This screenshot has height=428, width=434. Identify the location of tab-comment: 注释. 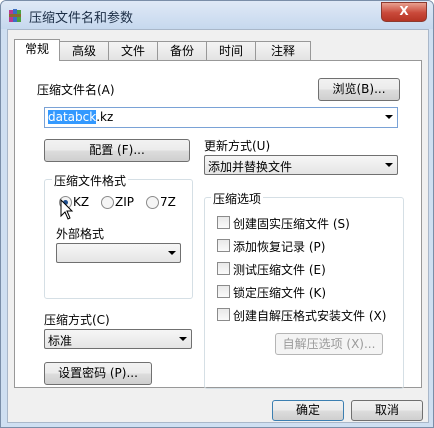
(283, 50).